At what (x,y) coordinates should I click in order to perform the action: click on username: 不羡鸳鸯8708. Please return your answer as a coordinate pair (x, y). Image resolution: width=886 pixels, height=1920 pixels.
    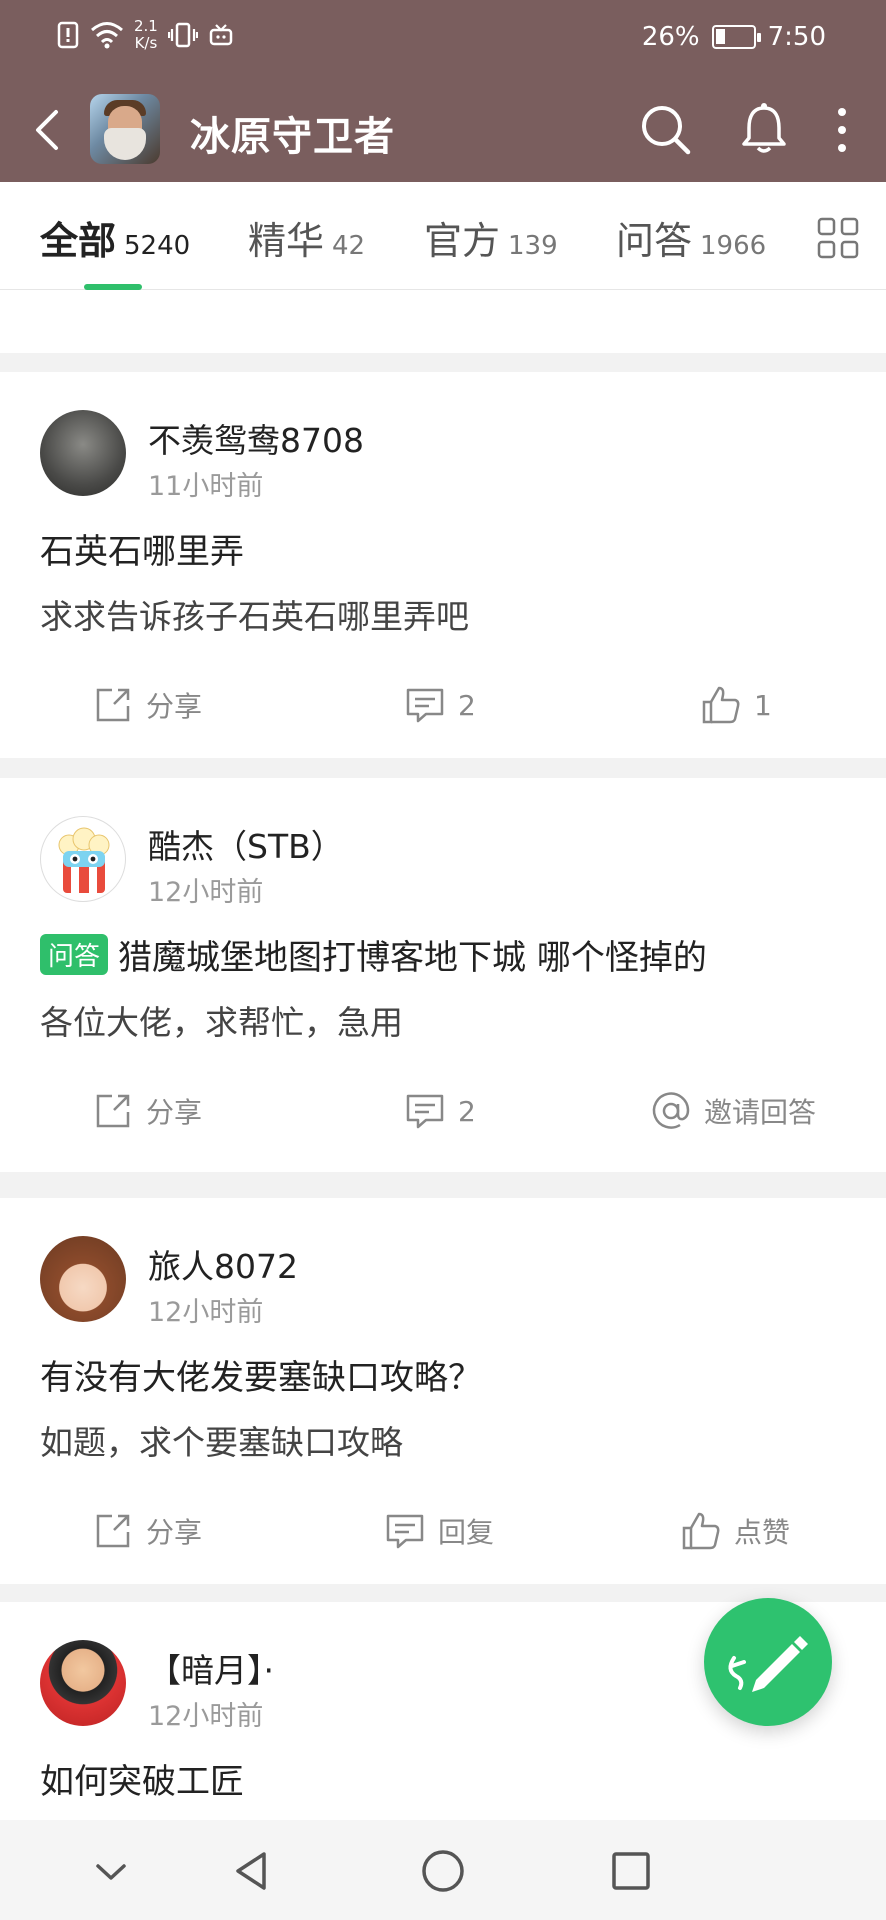
    Looking at the image, I should click on (256, 438).